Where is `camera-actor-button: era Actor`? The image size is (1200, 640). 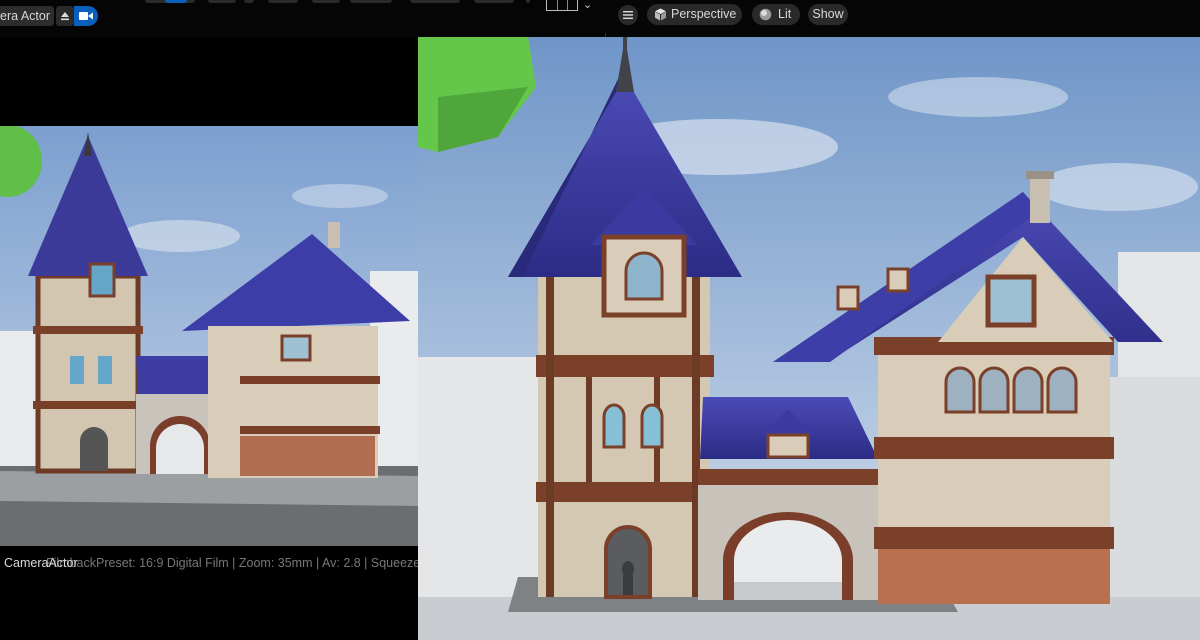
camera-actor-button: era Actor is located at coordinates (27, 16).